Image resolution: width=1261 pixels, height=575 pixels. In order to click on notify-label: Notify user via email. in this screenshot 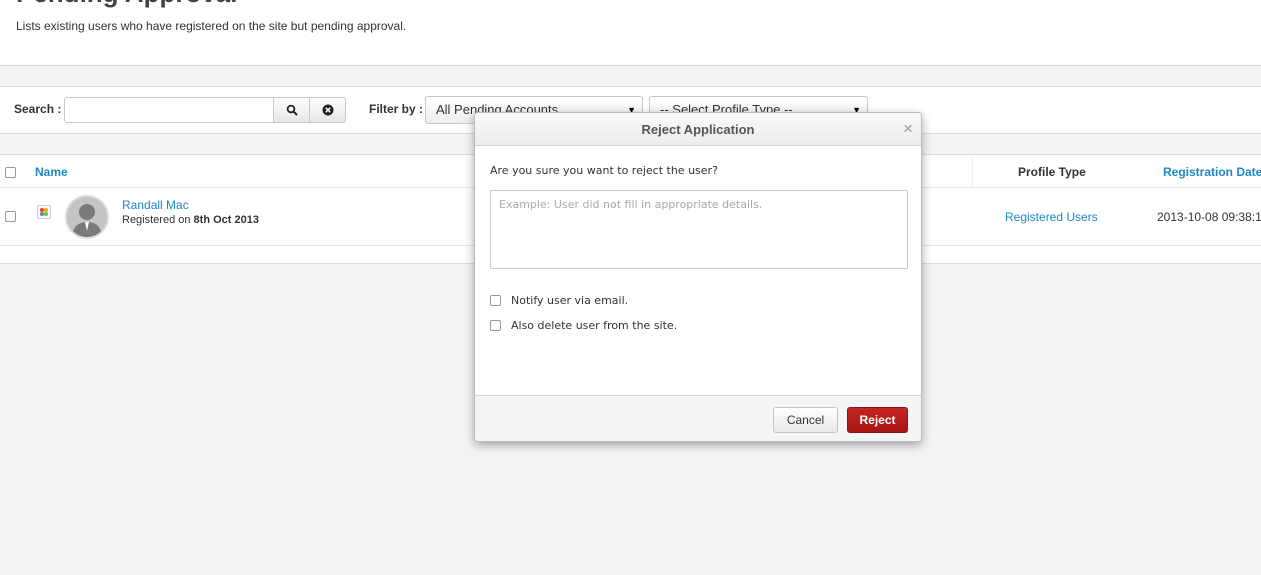, I will do `click(569, 300)`.